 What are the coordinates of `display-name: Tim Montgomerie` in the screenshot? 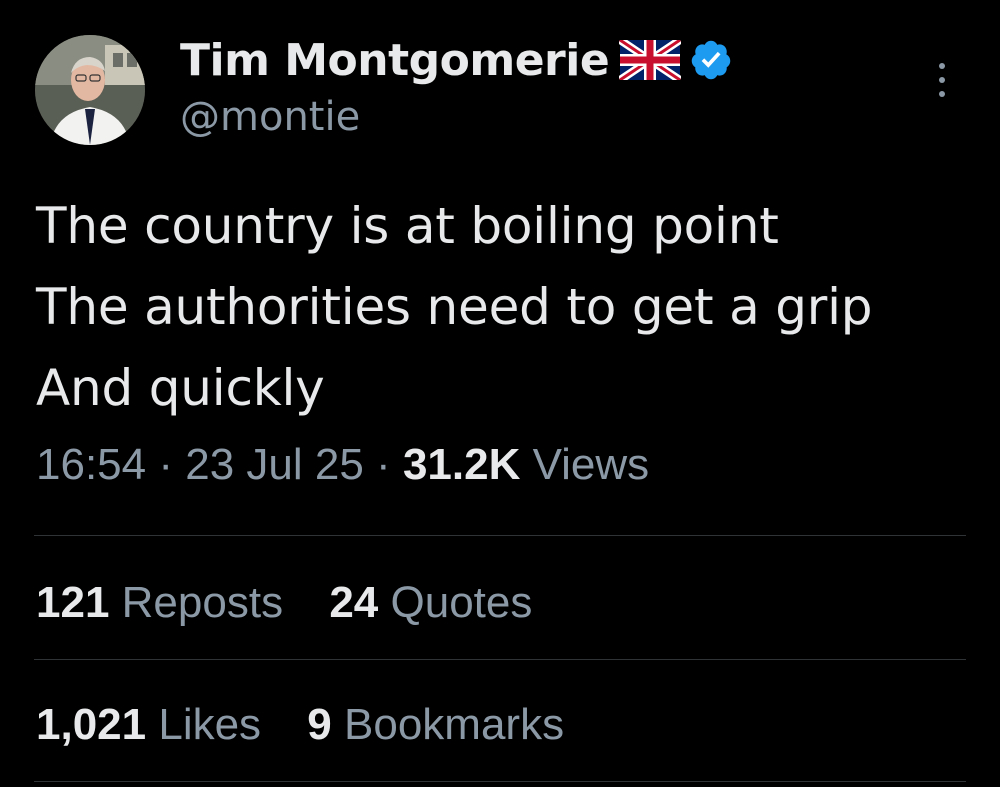 It's located at (395, 60).